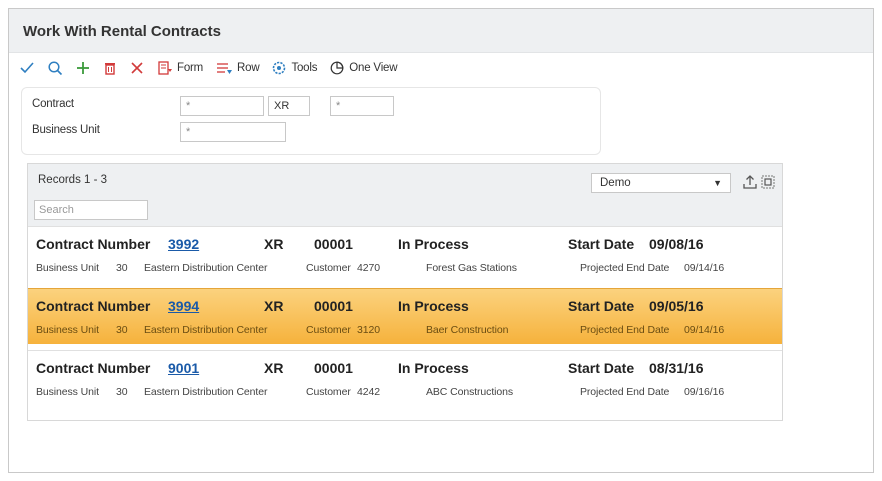 Image resolution: width=882 pixels, height=481 pixels. I want to click on close-icon, so click(137, 68).